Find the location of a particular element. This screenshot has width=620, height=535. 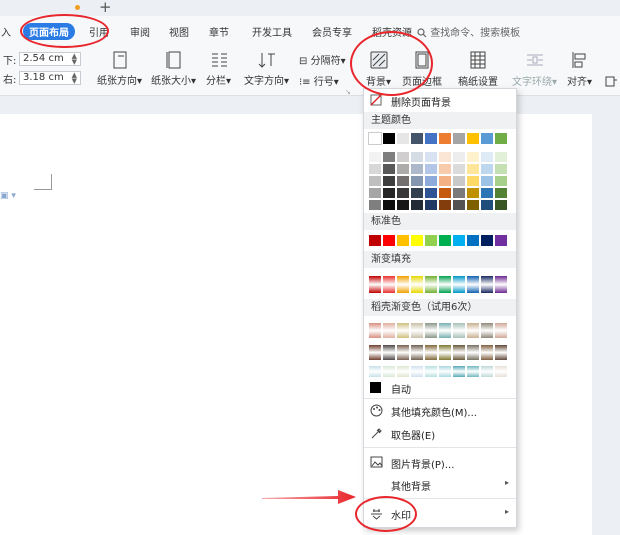

orientation-button: 纸张方向▾ is located at coordinates (119, 68).